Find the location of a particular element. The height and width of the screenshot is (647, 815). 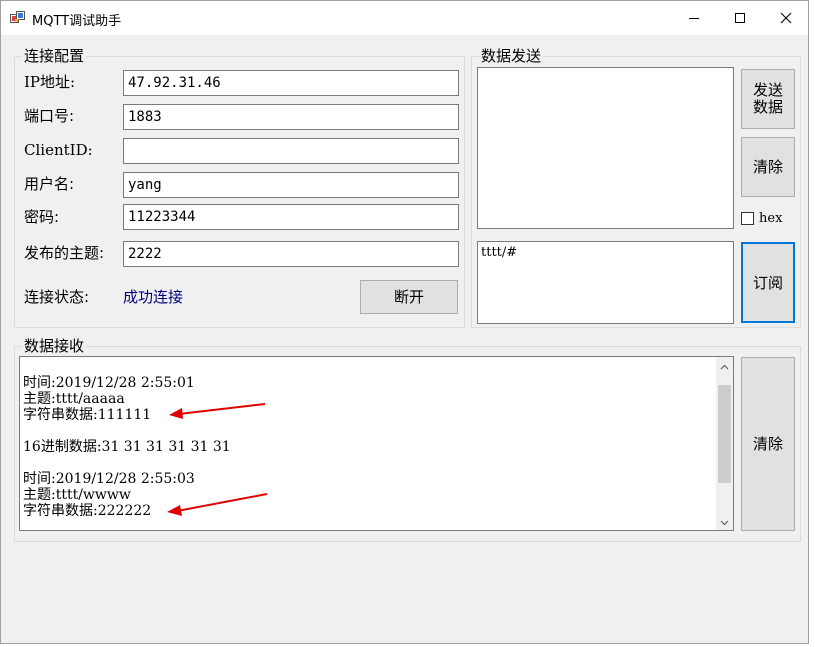

app-icon is located at coordinates (17, 18).